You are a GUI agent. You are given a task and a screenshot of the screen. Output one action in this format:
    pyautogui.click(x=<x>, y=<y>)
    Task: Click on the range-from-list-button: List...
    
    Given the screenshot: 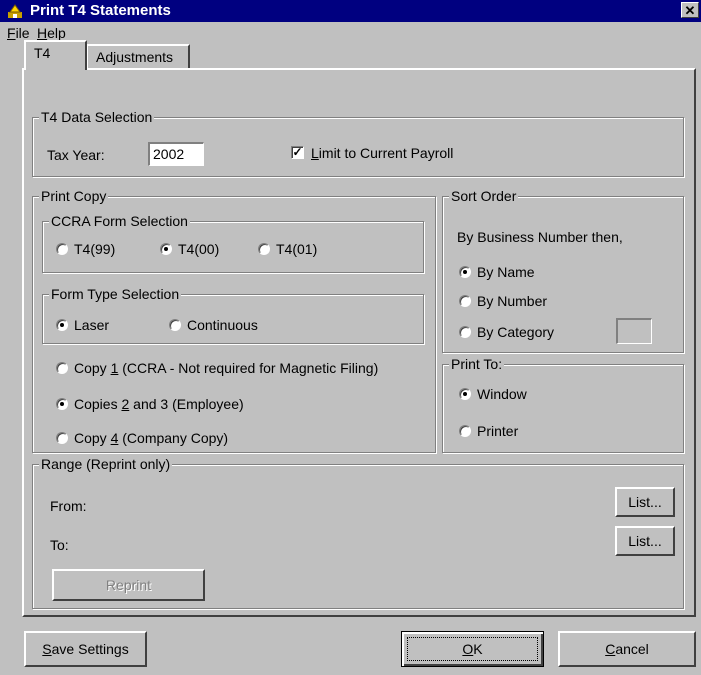 What is the action you would take?
    pyautogui.click(x=645, y=502)
    